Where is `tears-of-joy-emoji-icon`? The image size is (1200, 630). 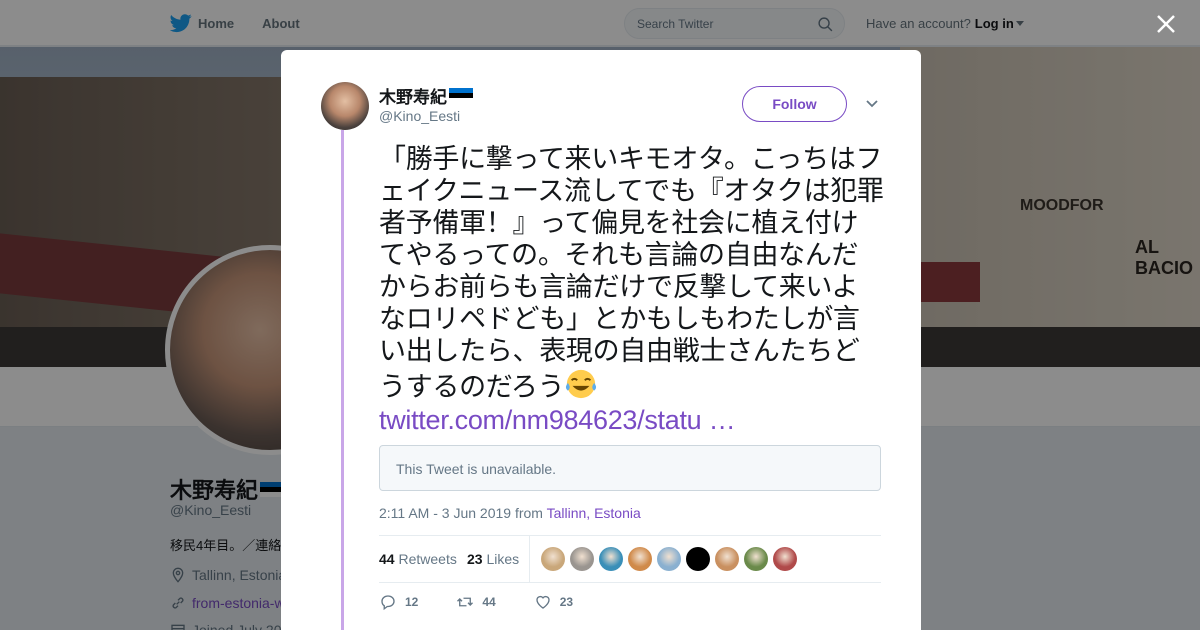
tears-of-joy-emoji-icon is located at coordinates (581, 384).